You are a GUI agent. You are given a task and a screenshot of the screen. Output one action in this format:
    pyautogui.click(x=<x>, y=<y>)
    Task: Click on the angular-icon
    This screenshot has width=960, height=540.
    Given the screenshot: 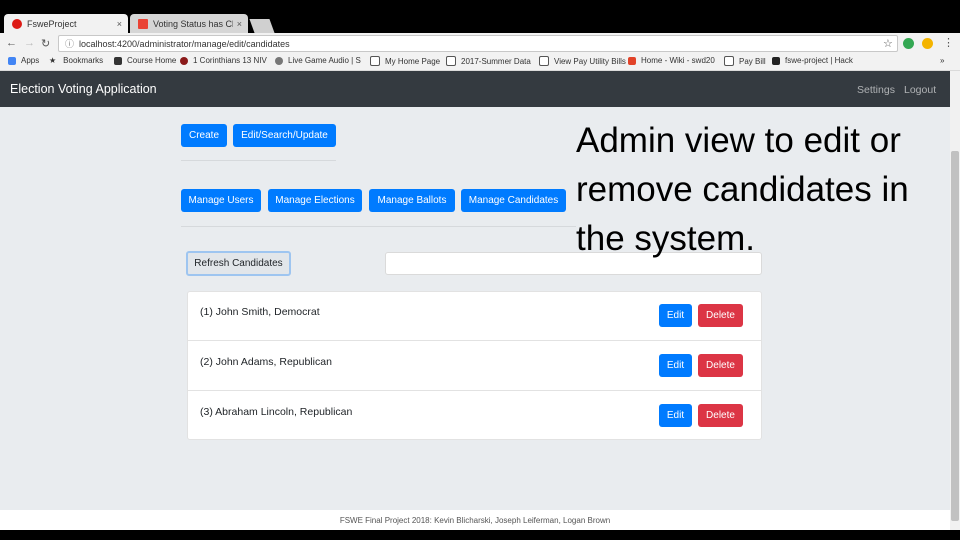 What is the action you would take?
    pyautogui.click(x=17, y=23)
    